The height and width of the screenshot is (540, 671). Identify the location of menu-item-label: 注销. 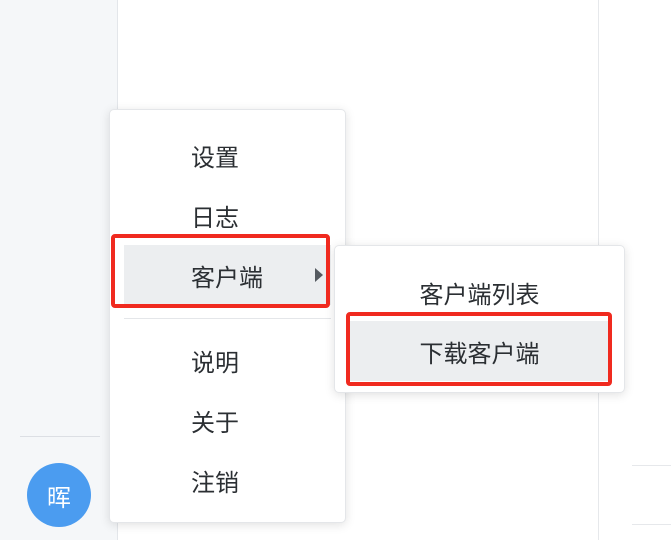
(215, 482).